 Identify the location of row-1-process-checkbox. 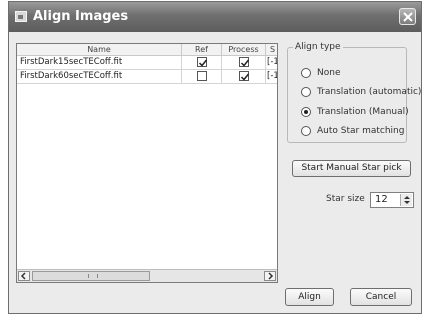
(244, 62).